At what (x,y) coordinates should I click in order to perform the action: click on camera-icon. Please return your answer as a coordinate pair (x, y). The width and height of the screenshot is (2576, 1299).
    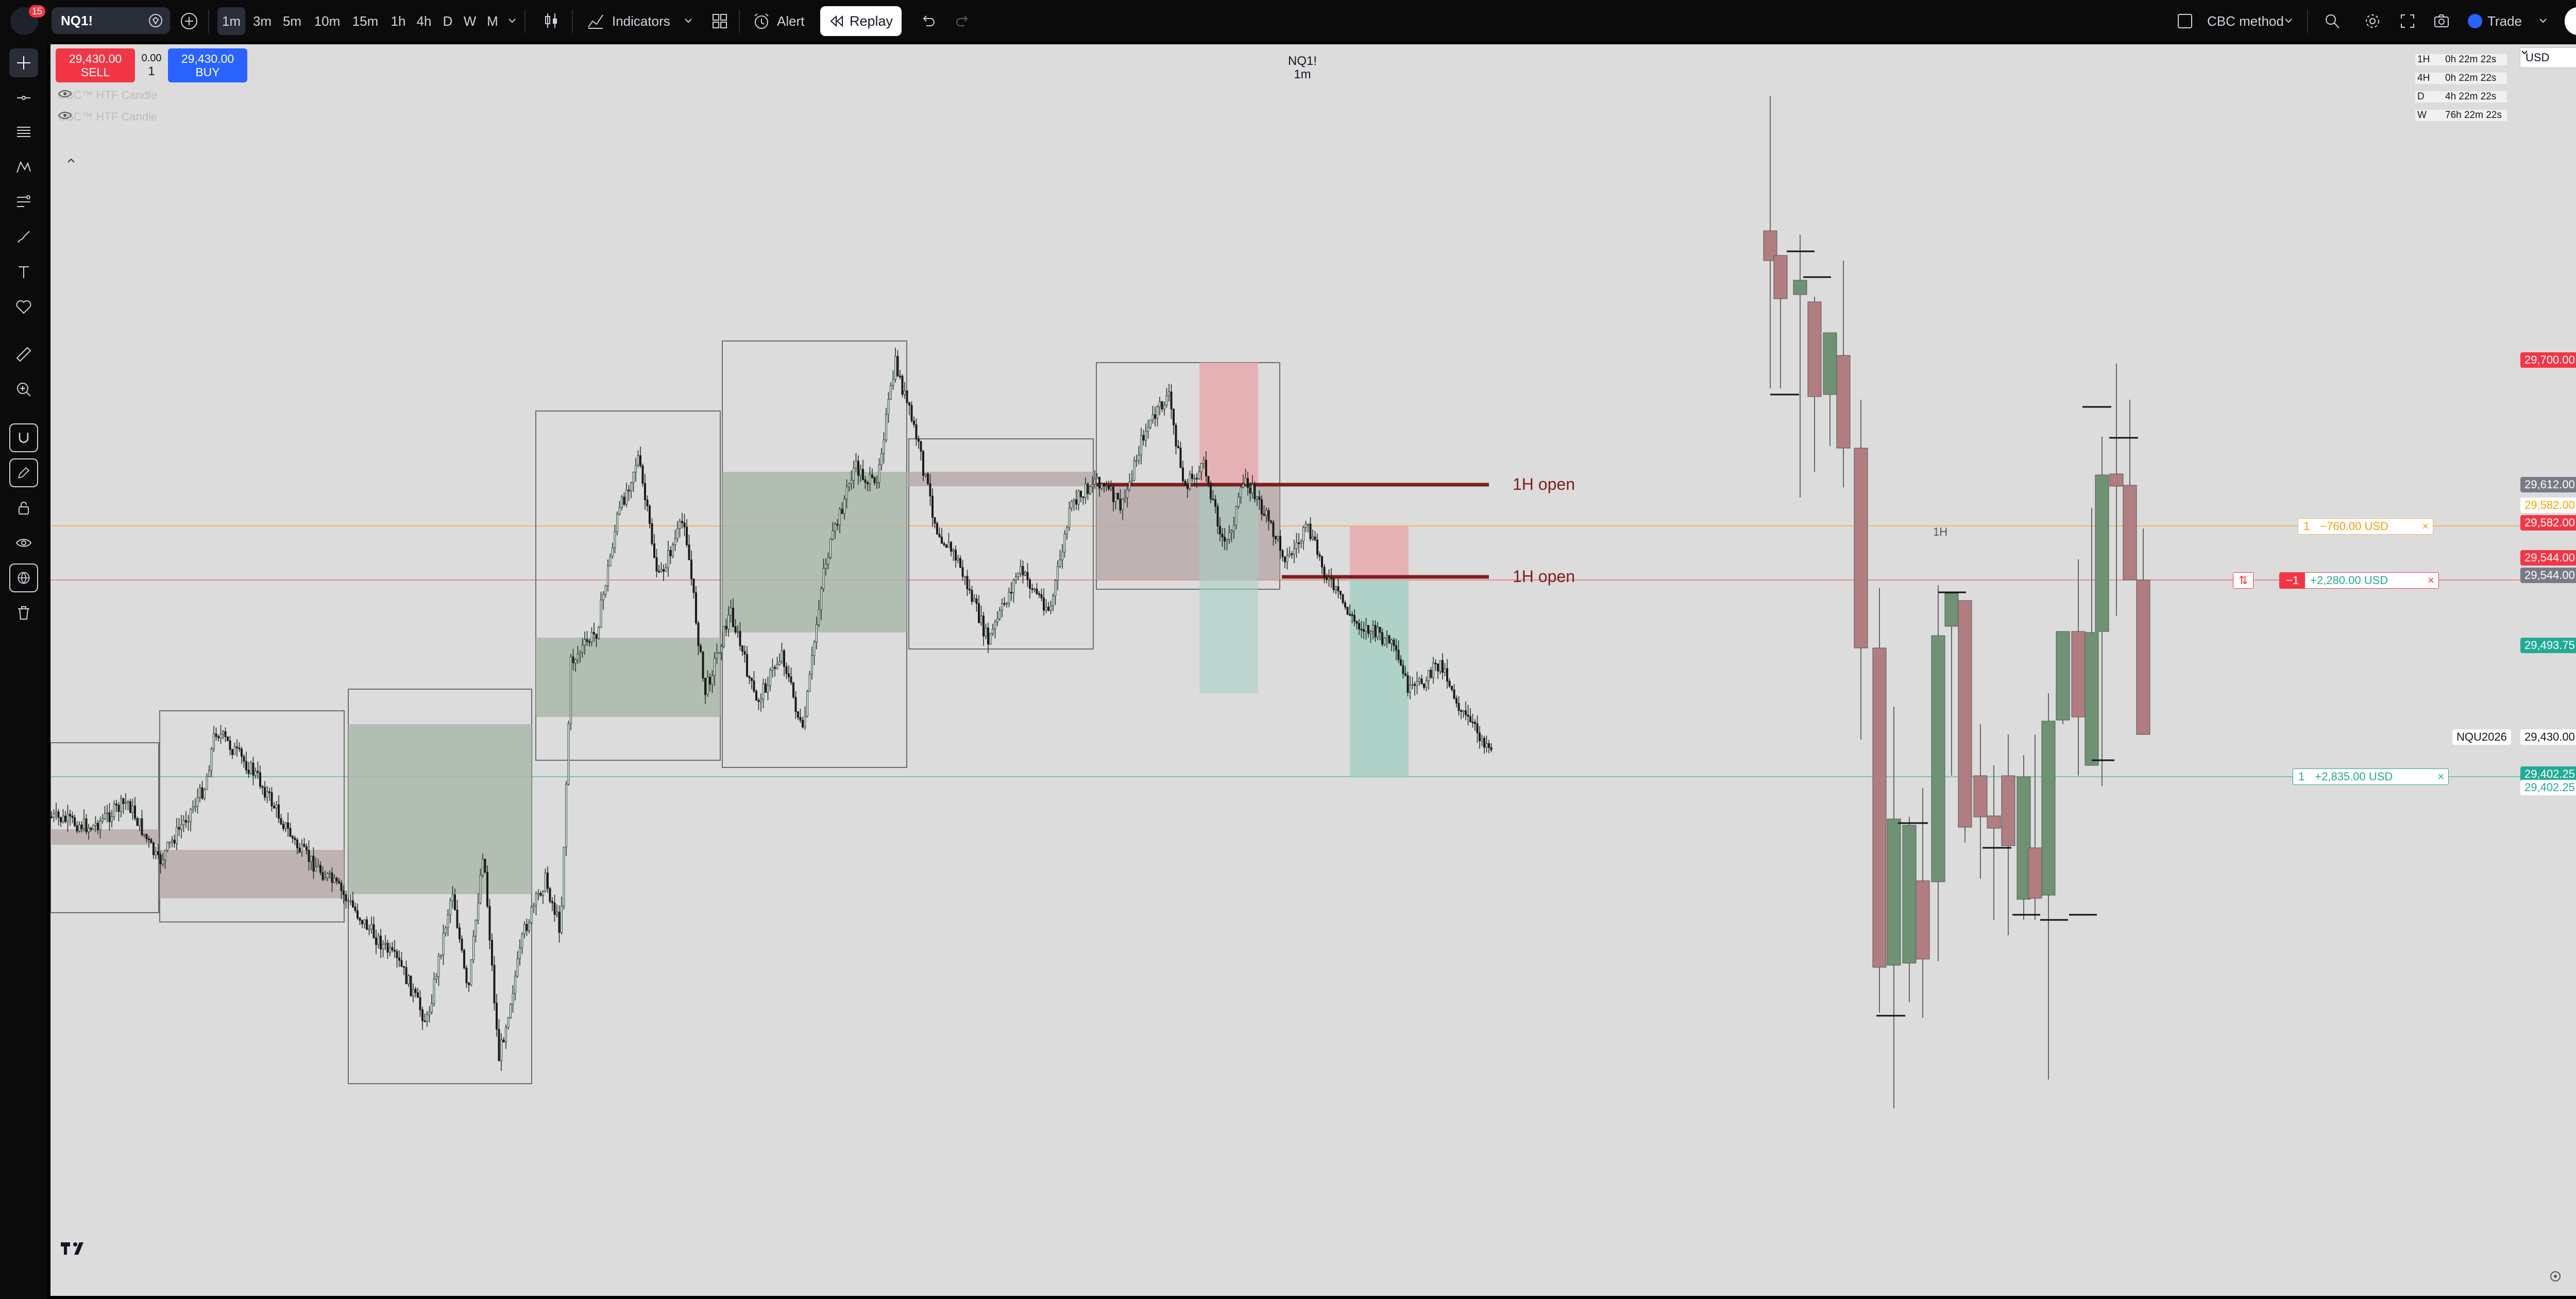
    Looking at the image, I should click on (2441, 21).